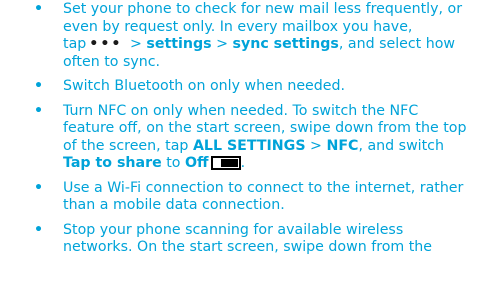 Image resolution: width=477 pixels, height=299 pixels. What do you see at coordinates (179, 44) in the screenshot?
I see `settings-term: settings` at bounding box center [179, 44].